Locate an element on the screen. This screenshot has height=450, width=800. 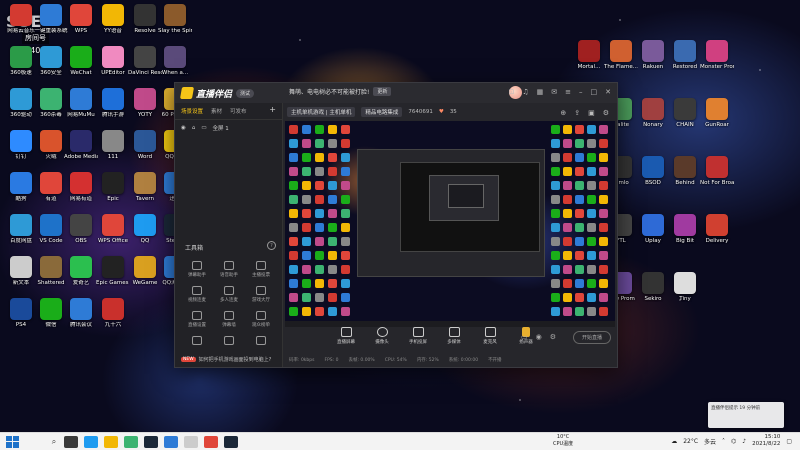
desktop-icon: Tiny is located at coordinates (685, 287).